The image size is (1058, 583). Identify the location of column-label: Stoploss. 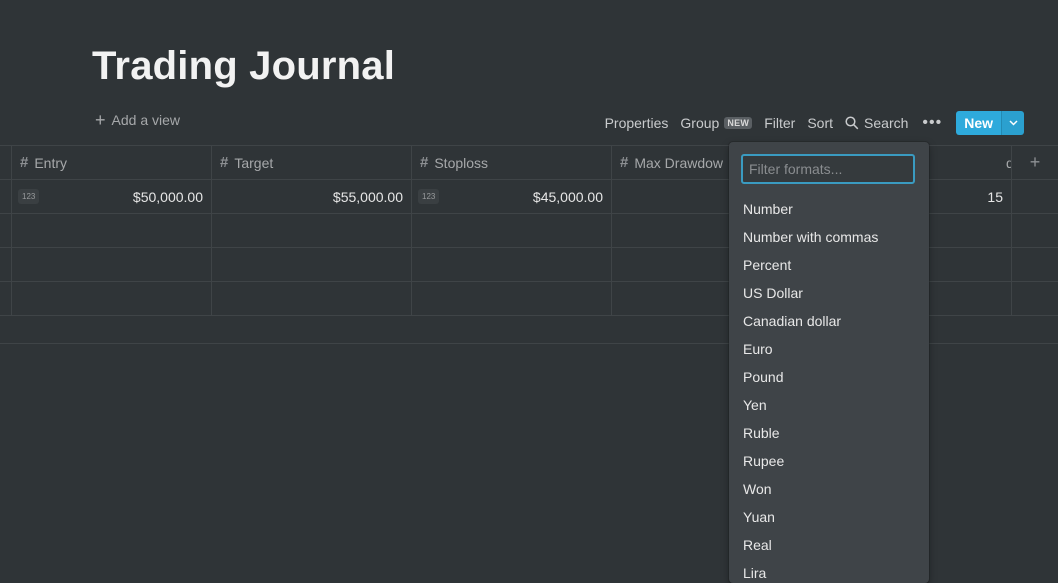
(461, 162).